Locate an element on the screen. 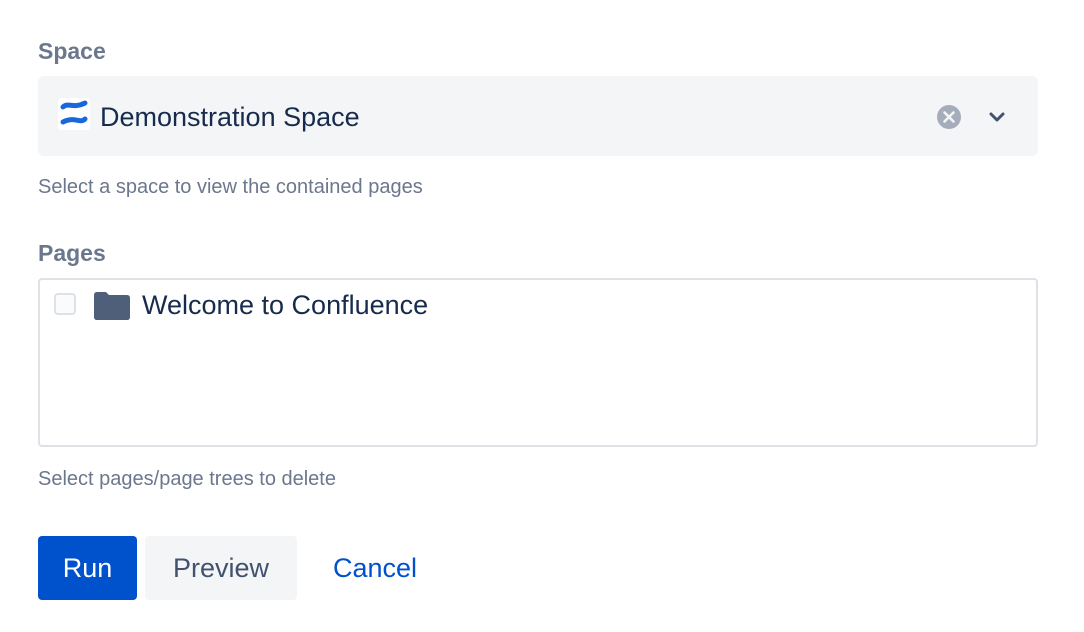 This screenshot has height=632, width=1084. space-label: Space is located at coordinates (72, 51).